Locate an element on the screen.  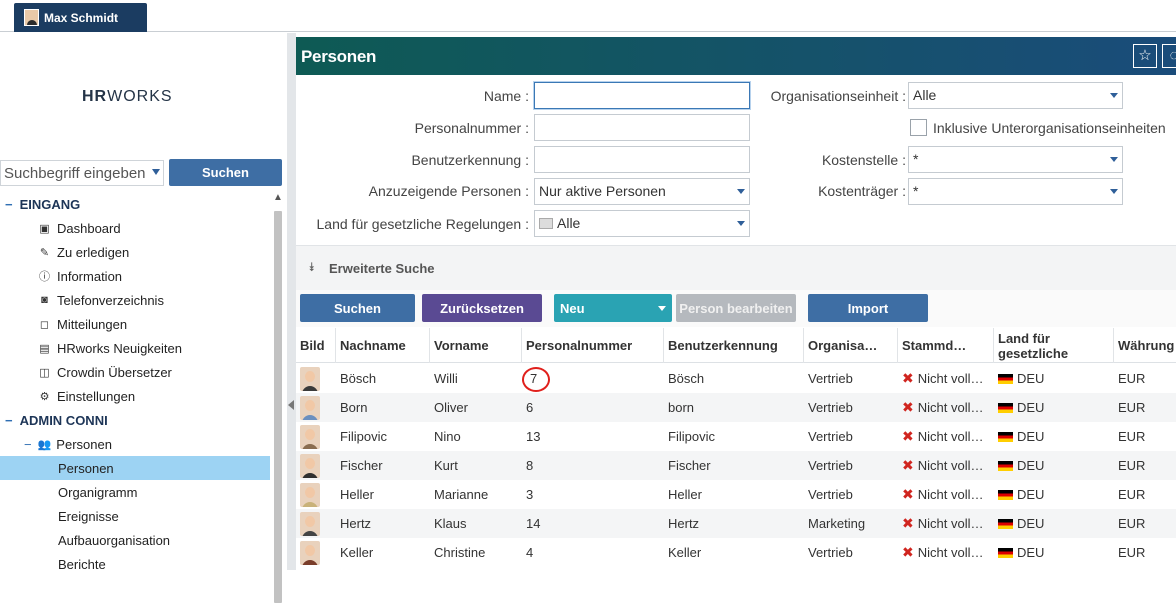
scroll-up-icon: ▲ is located at coordinates (278, 199).